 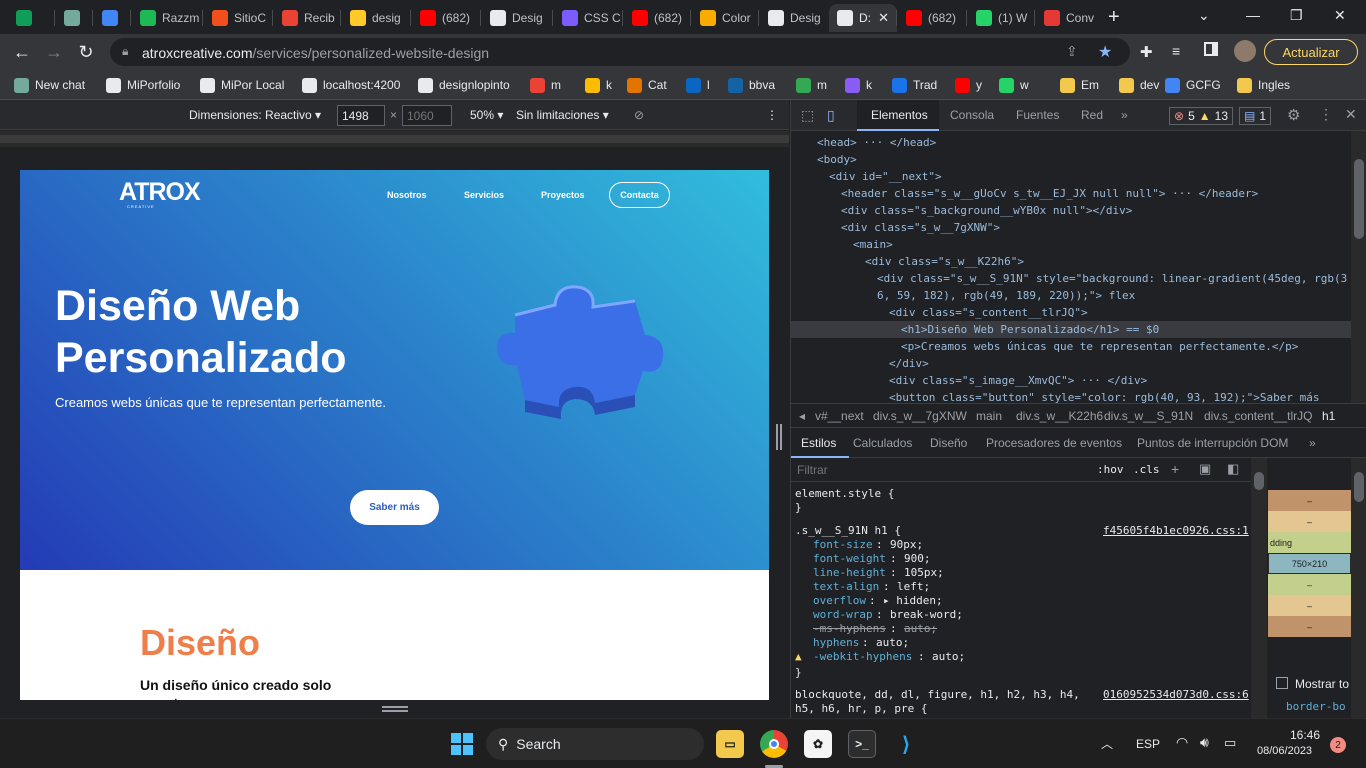 What do you see at coordinates (1148, 416) in the screenshot?
I see `breadcrumb-item: div.s_w__S_91N` at bounding box center [1148, 416].